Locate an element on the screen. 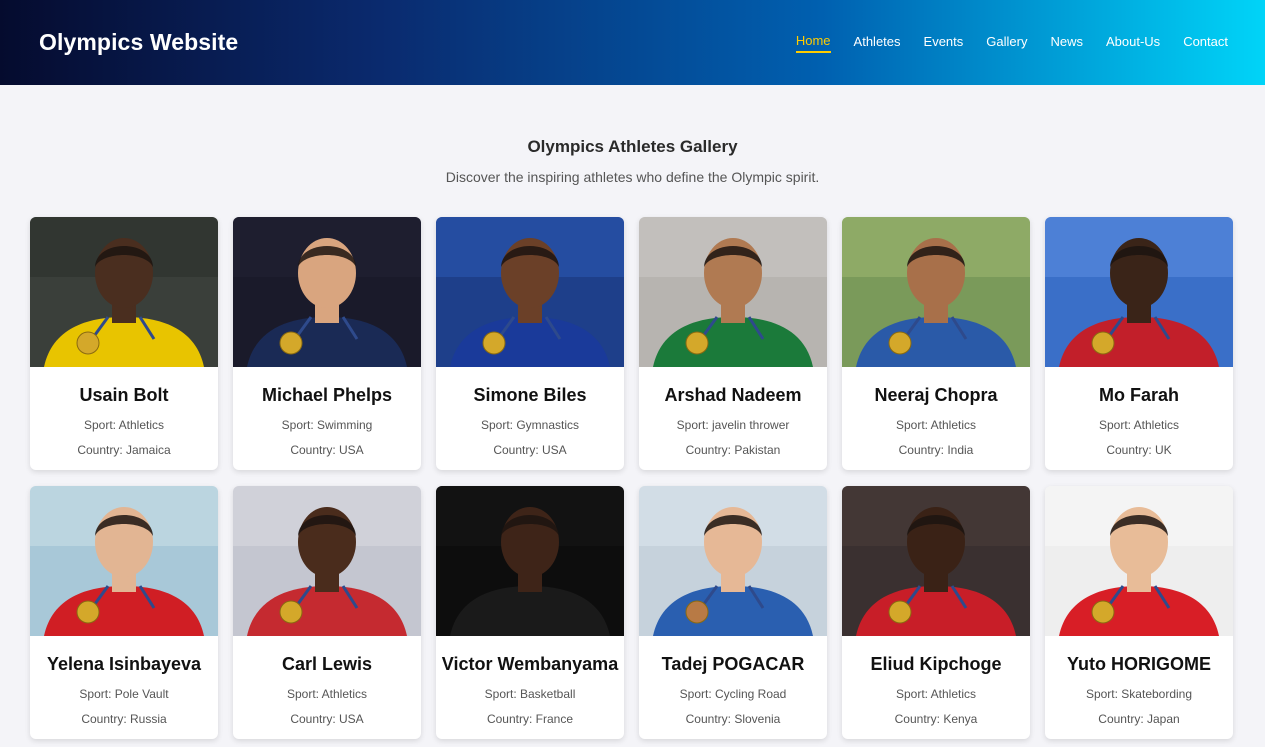 The image size is (1265, 747). athlete-sport: Sport: Pole Vault is located at coordinates (124, 694).